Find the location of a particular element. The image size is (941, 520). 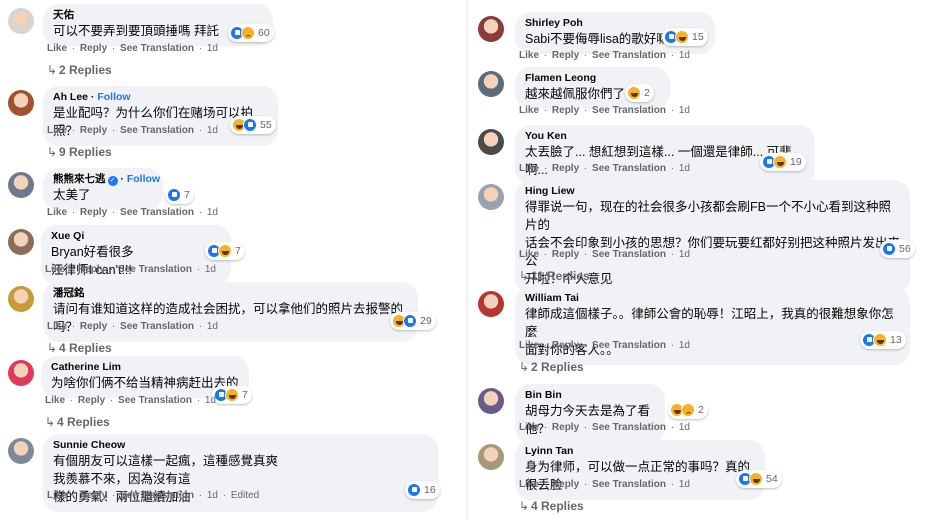

comment-author: Bin Bin is located at coordinates (590, 395).